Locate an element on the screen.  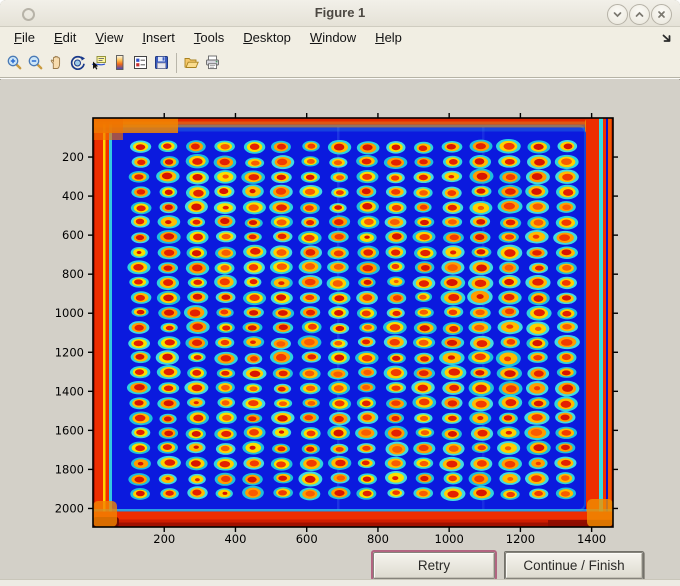
save-icon is located at coordinates (161, 62).